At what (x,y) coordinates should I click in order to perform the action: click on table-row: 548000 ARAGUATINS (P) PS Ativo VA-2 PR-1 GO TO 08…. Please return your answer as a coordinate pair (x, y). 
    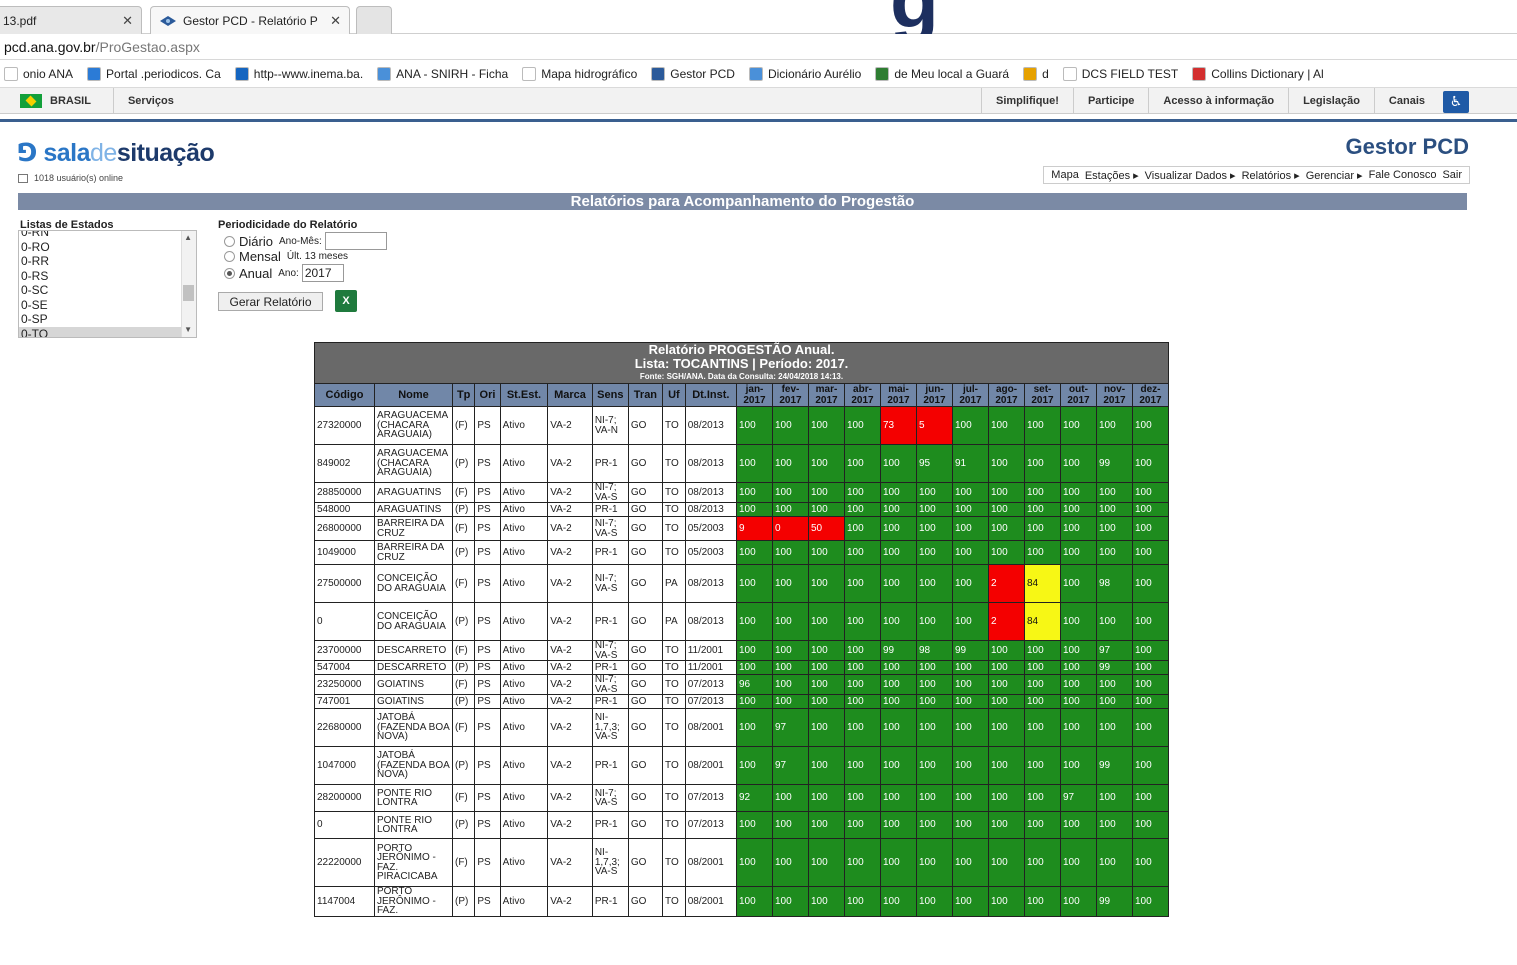
    Looking at the image, I should click on (741, 509).